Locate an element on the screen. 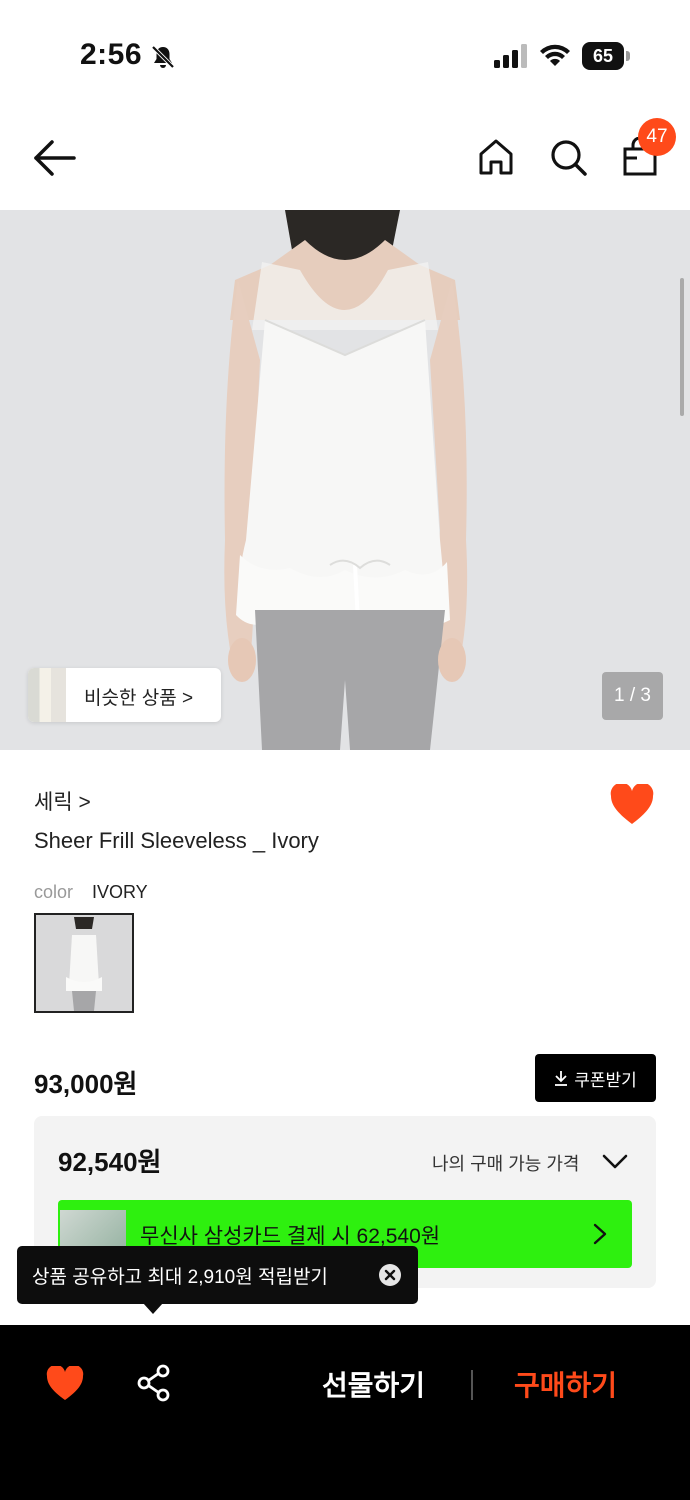 The image size is (690, 1500). wifi-icon is located at coordinates (555, 55).